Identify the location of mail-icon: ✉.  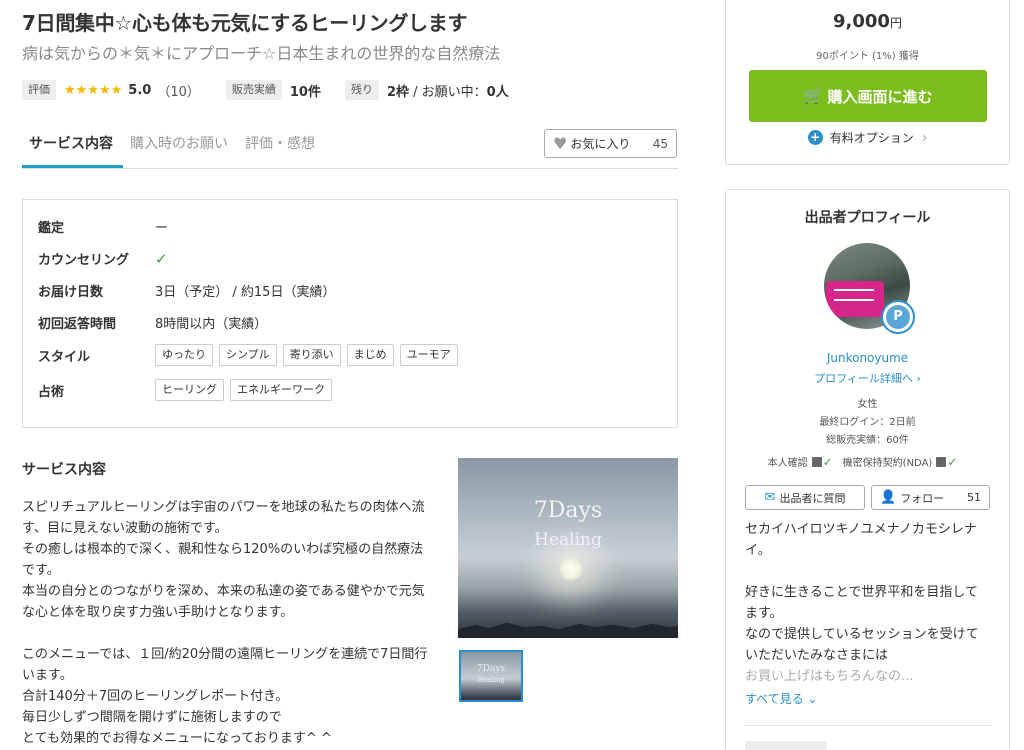
(770, 497).